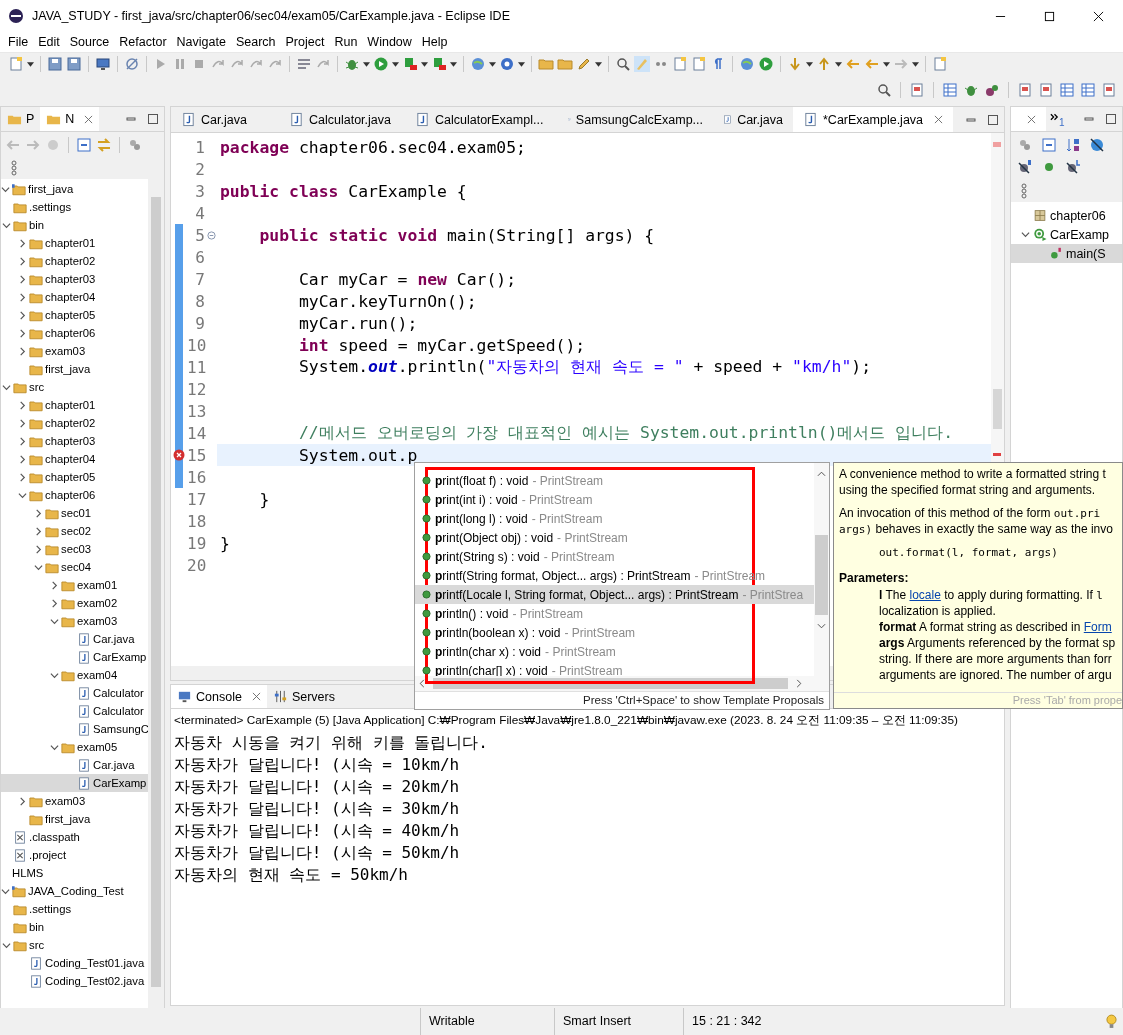  What do you see at coordinates (614, 613) in the screenshot?
I see `completion-item: println() : void - PrintStream` at bounding box center [614, 613].